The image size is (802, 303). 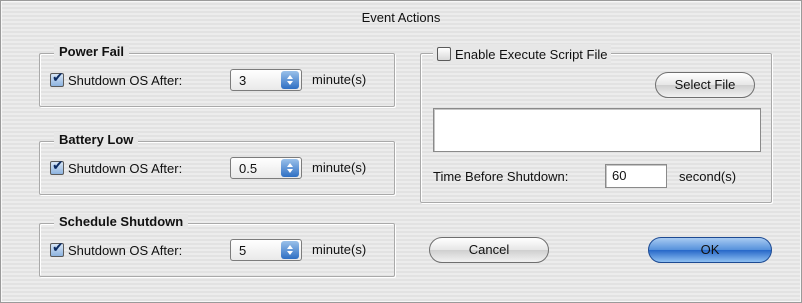 What do you see at coordinates (96, 139) in the screenshot?
I see `battery-low-legend: Battery Low` at bounding box center [96, 139].